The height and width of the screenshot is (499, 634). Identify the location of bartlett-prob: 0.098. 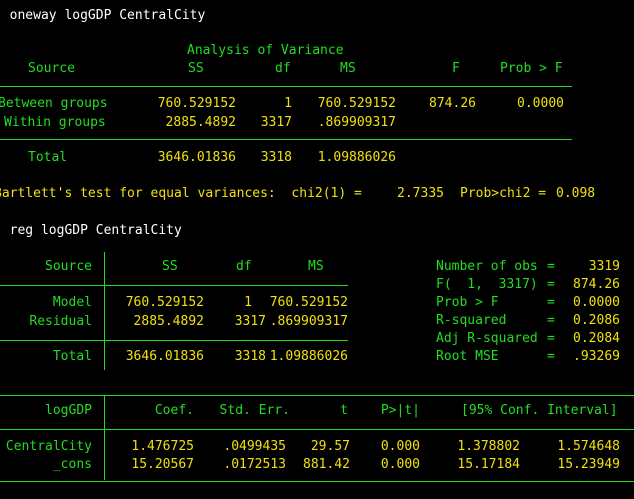
(576, 193).